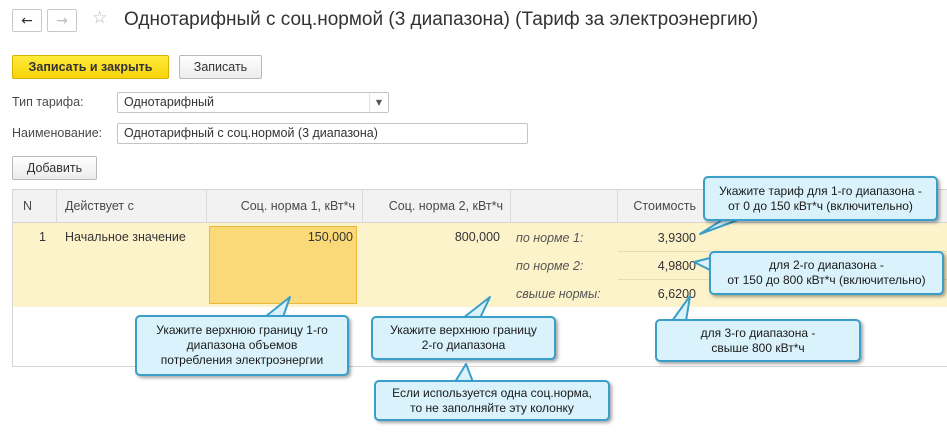 This screenshot has width=947, height=437. I want to click on dropdown-arrow-icon: ▼, so click(378, 102).